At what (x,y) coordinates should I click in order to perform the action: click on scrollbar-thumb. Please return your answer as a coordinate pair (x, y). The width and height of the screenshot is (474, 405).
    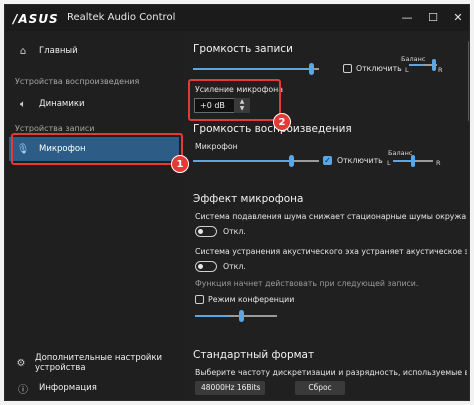
    Looking at the image, I should click on (468, 81).